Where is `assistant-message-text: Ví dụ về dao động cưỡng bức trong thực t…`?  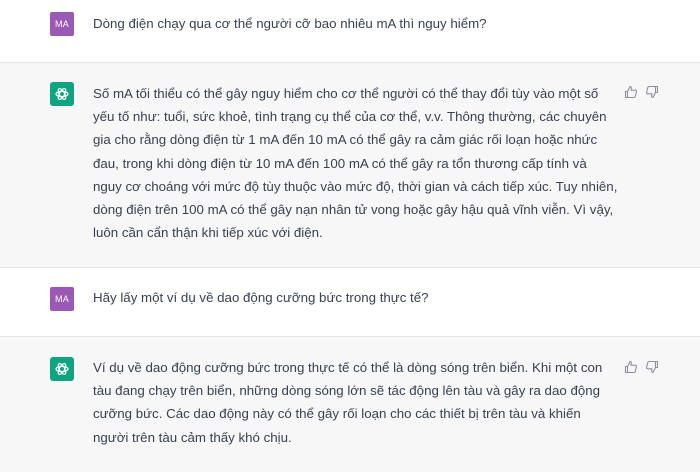
assistant-message-text: Ví dụ về dao động cưỡng bức trong thực t… is located at coordinates (348, 402).